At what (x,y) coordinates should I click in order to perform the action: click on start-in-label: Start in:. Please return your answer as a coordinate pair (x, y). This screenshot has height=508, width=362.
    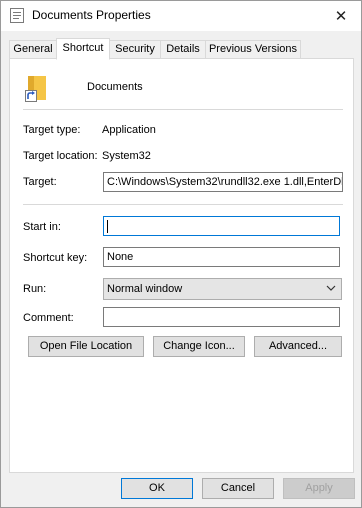
    Looking at the image, I should click on (42, 227).